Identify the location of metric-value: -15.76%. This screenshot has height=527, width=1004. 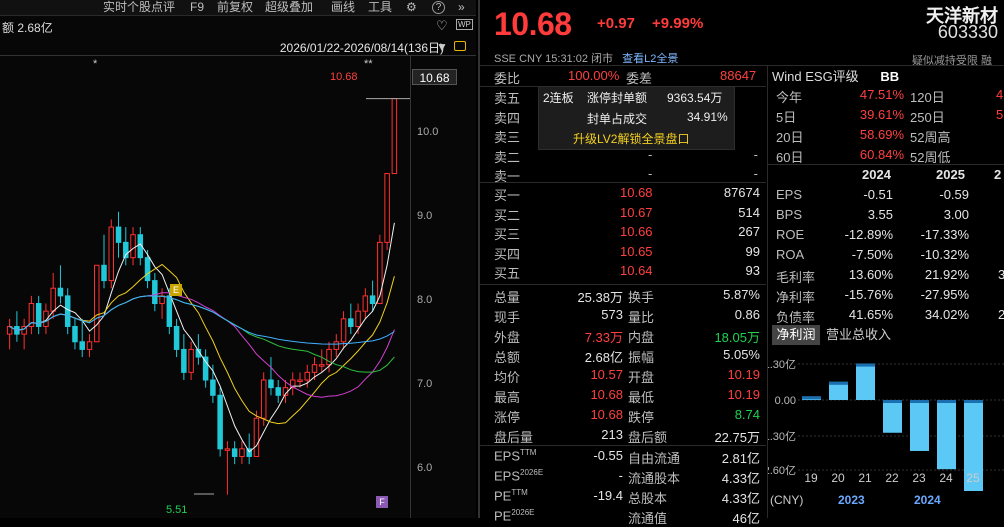
(868, 294).